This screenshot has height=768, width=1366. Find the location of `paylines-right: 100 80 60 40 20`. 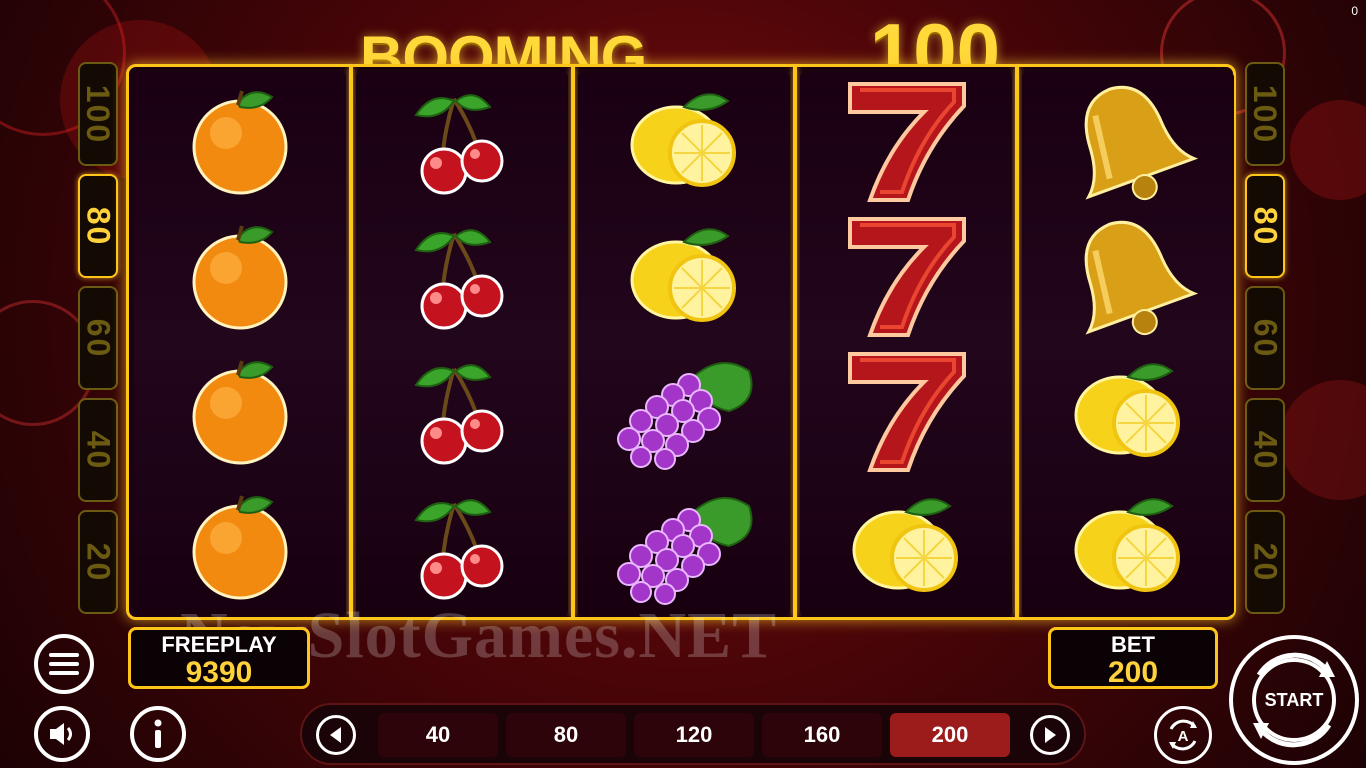

paylines-right: 100 80 60 40 20 is located at coordinates (1267, 342).